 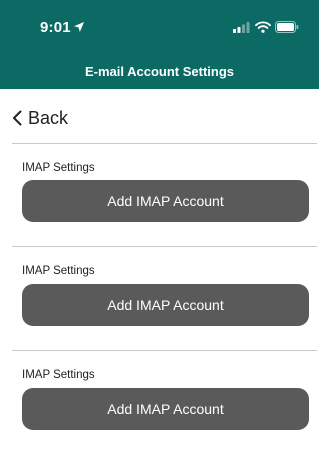 I want to click on wifi-icon, so click(x=263, y=27).